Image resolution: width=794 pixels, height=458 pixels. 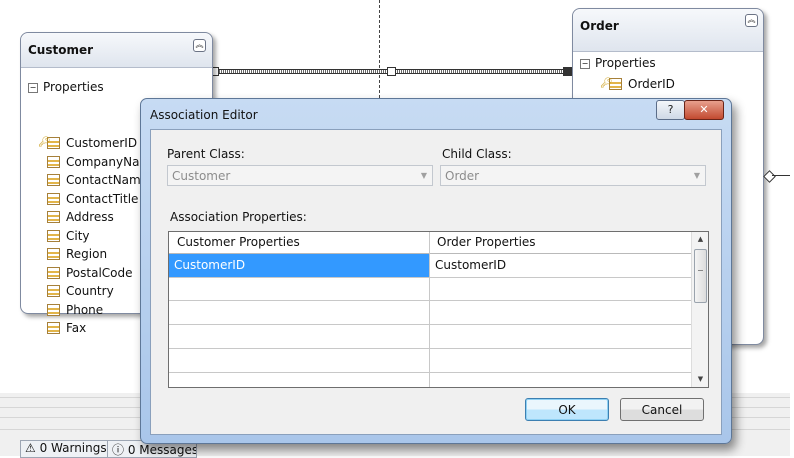 I want to click on warning-icon: ⚠, so click(x=32, y=448).